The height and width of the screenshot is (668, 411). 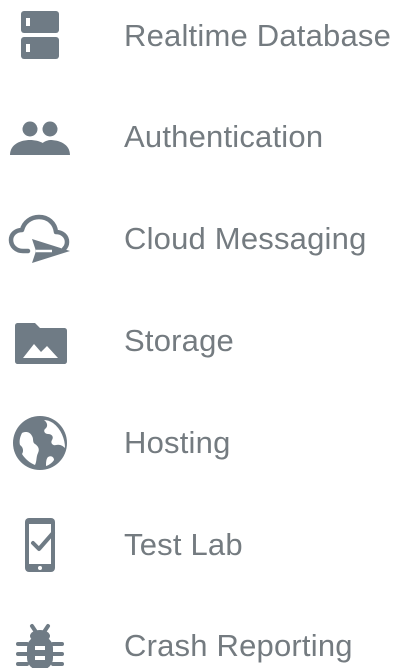 I want to click on sidebar-item-label: Storage, so click(x=179, y=340).